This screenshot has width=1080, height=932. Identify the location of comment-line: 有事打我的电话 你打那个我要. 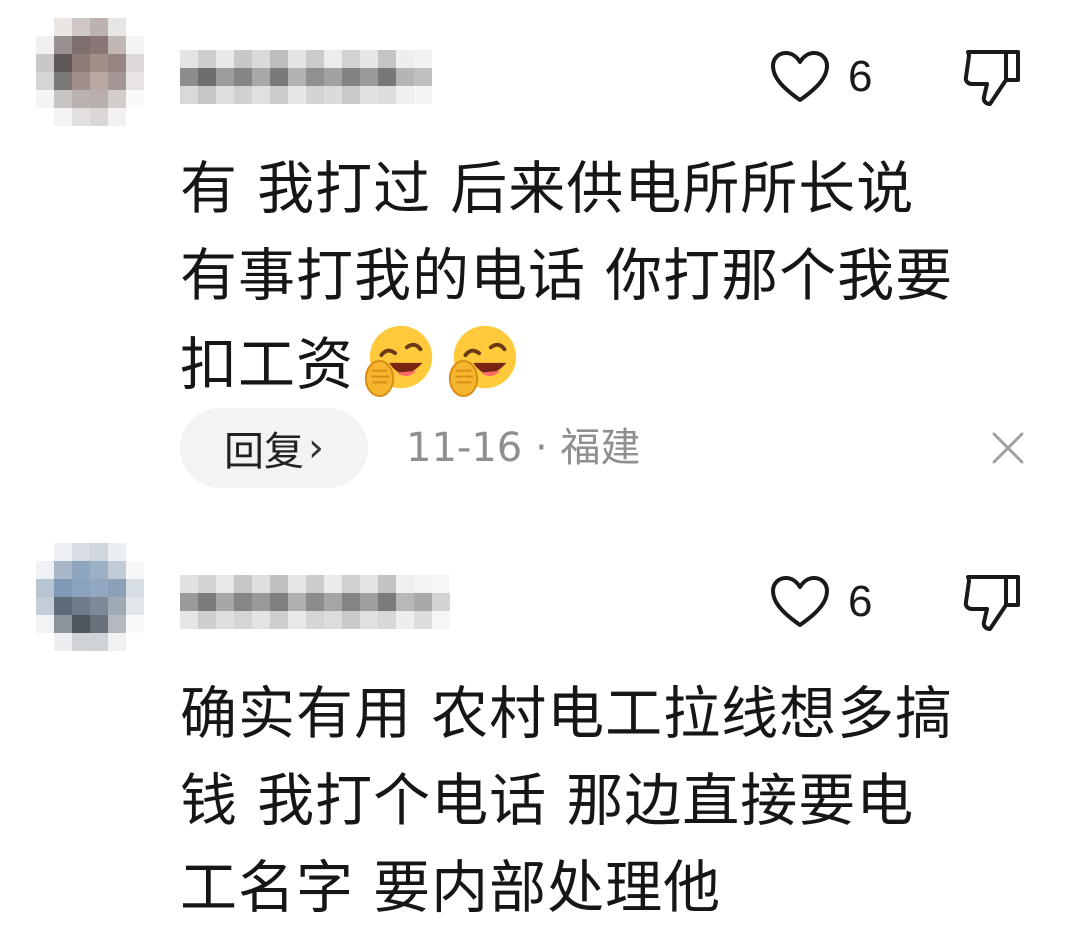
(567, 276).